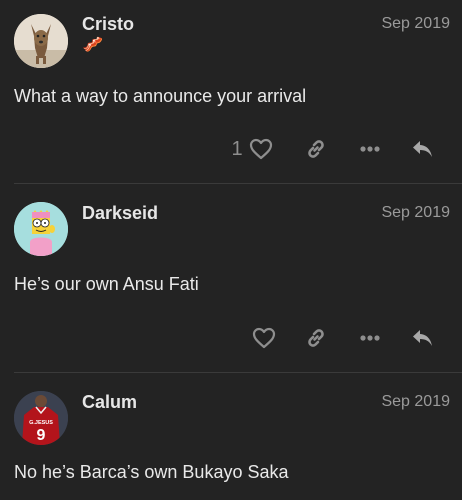 The width and height of the screenshot is (462, 500). Describe the element at coordinates (93, 44) in the screenshot. I see `user-flair-bacon: 🥓` at that location.